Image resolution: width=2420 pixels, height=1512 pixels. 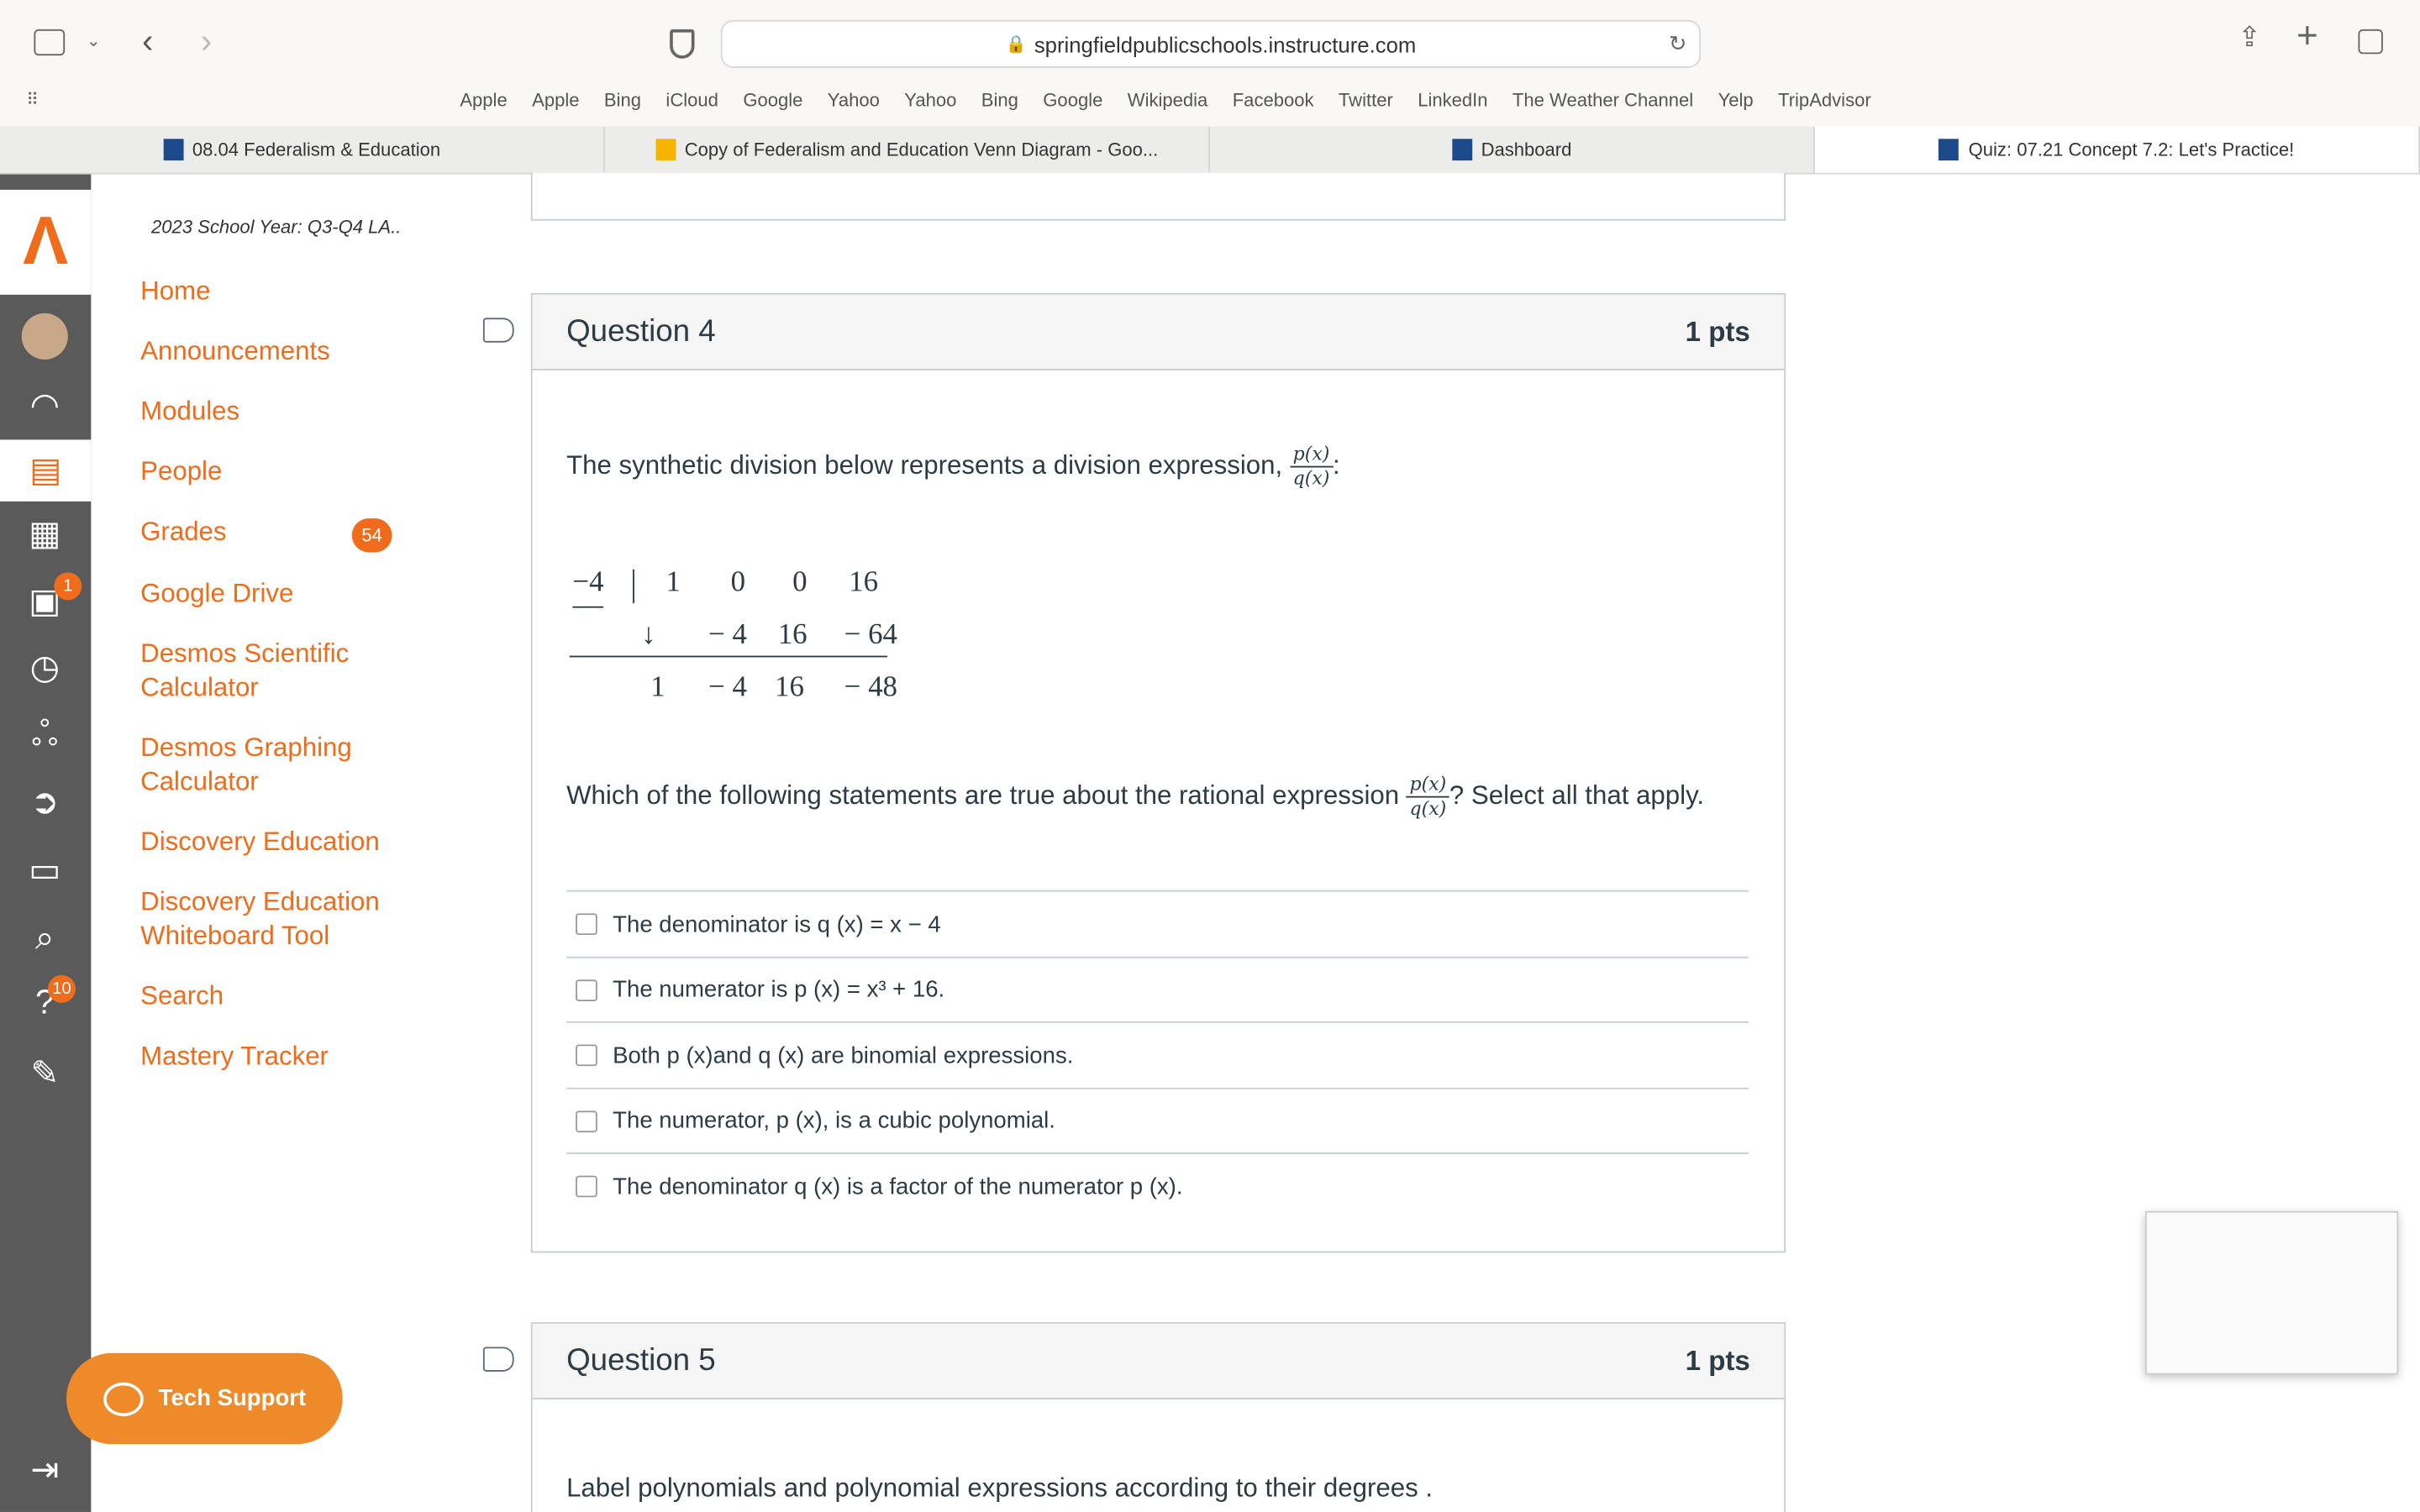 I want to click on division-cell: − 64, so click(x=870, y=635).